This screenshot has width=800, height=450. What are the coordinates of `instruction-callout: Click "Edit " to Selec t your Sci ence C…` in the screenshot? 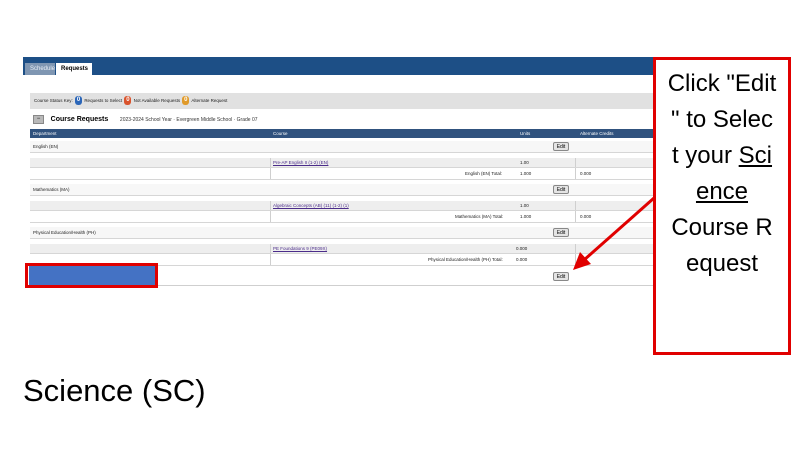 It's located at (722, 206).